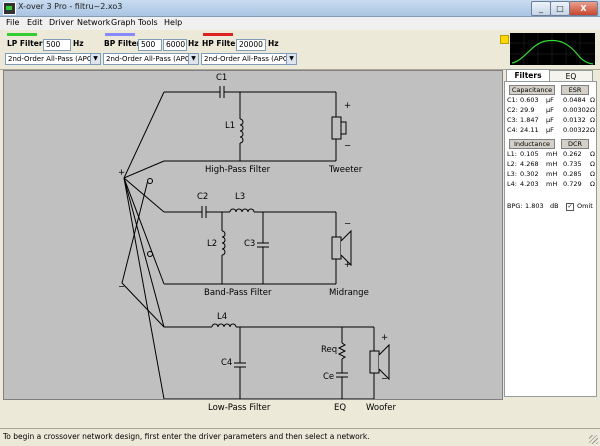  What do you see at coordinates (238, 293) in the screenshot?
I see `label-band-pass-filter: Band-Pass Filter` at bounding box center [238, 293].